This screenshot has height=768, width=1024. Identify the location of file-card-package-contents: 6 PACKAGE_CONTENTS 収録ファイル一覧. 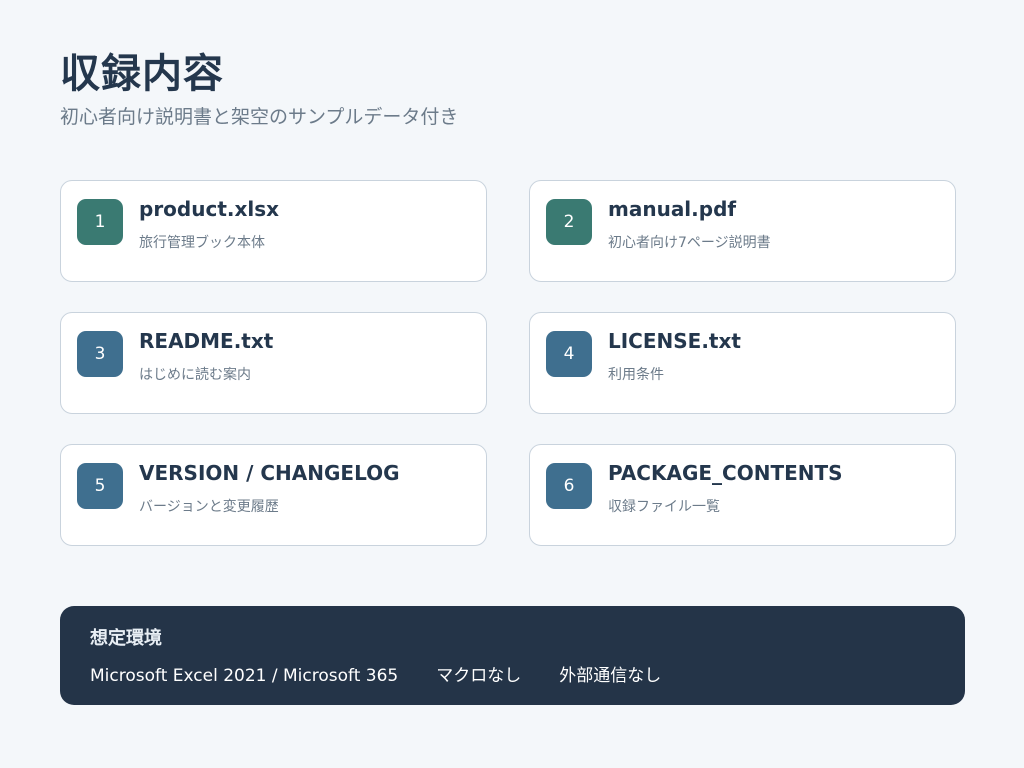
(742, 495).